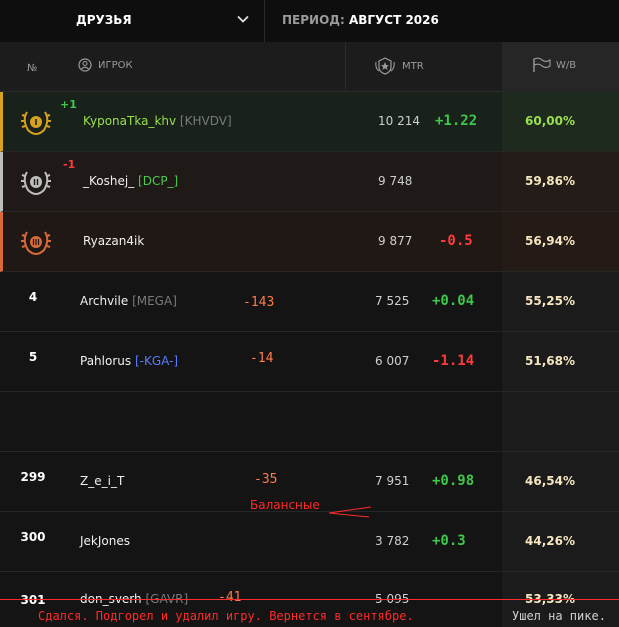 The width and height of the screenshot is (619, 627). I want to click on flag-icon, so click(542, 64).